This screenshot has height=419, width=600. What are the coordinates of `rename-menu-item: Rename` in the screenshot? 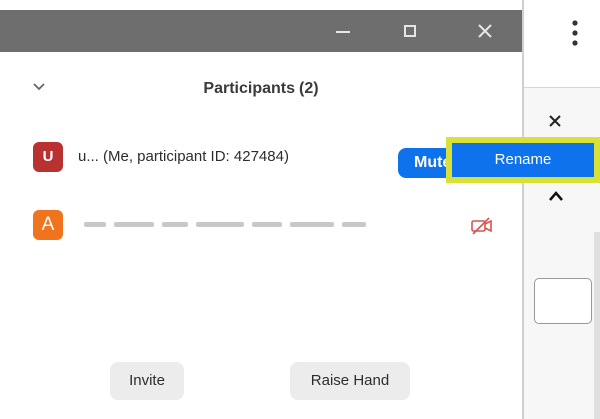 It's located at (523, 160).